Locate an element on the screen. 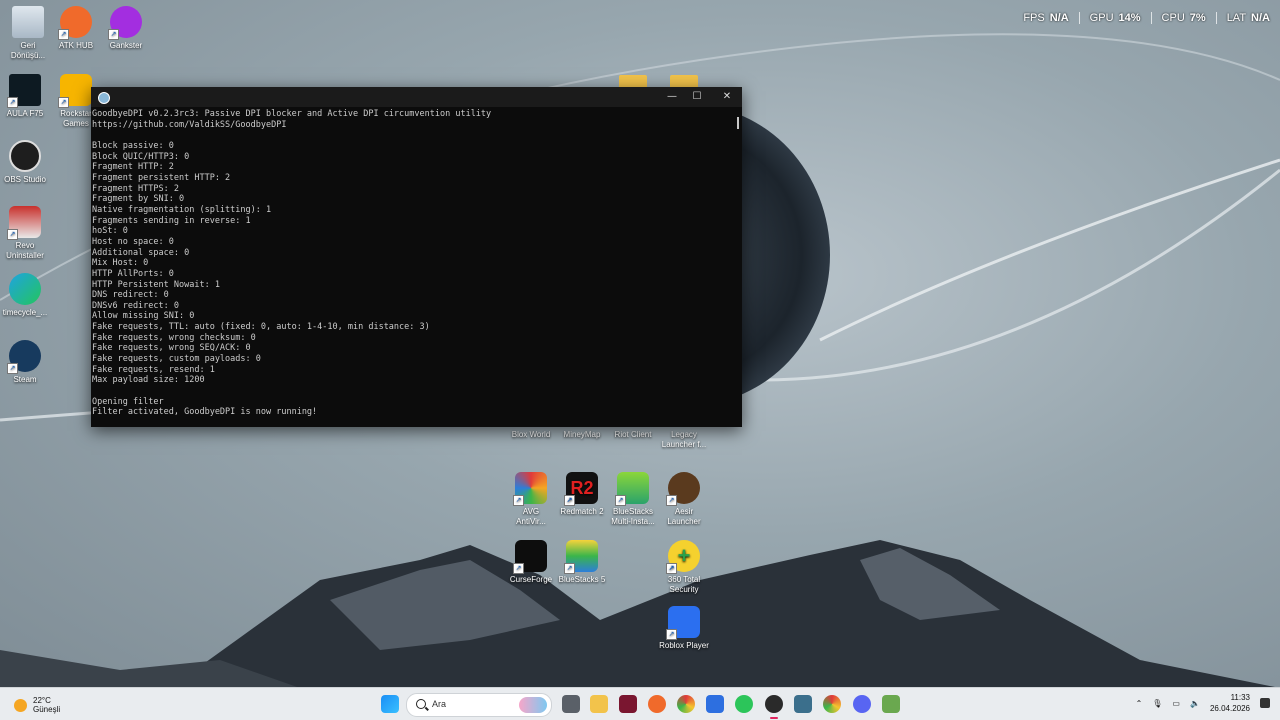 Image resolution: width=1280 pixels, height=720 pixels. terminal-line: DNSv6 redirect: 0 is located at coordinates (135, 305).